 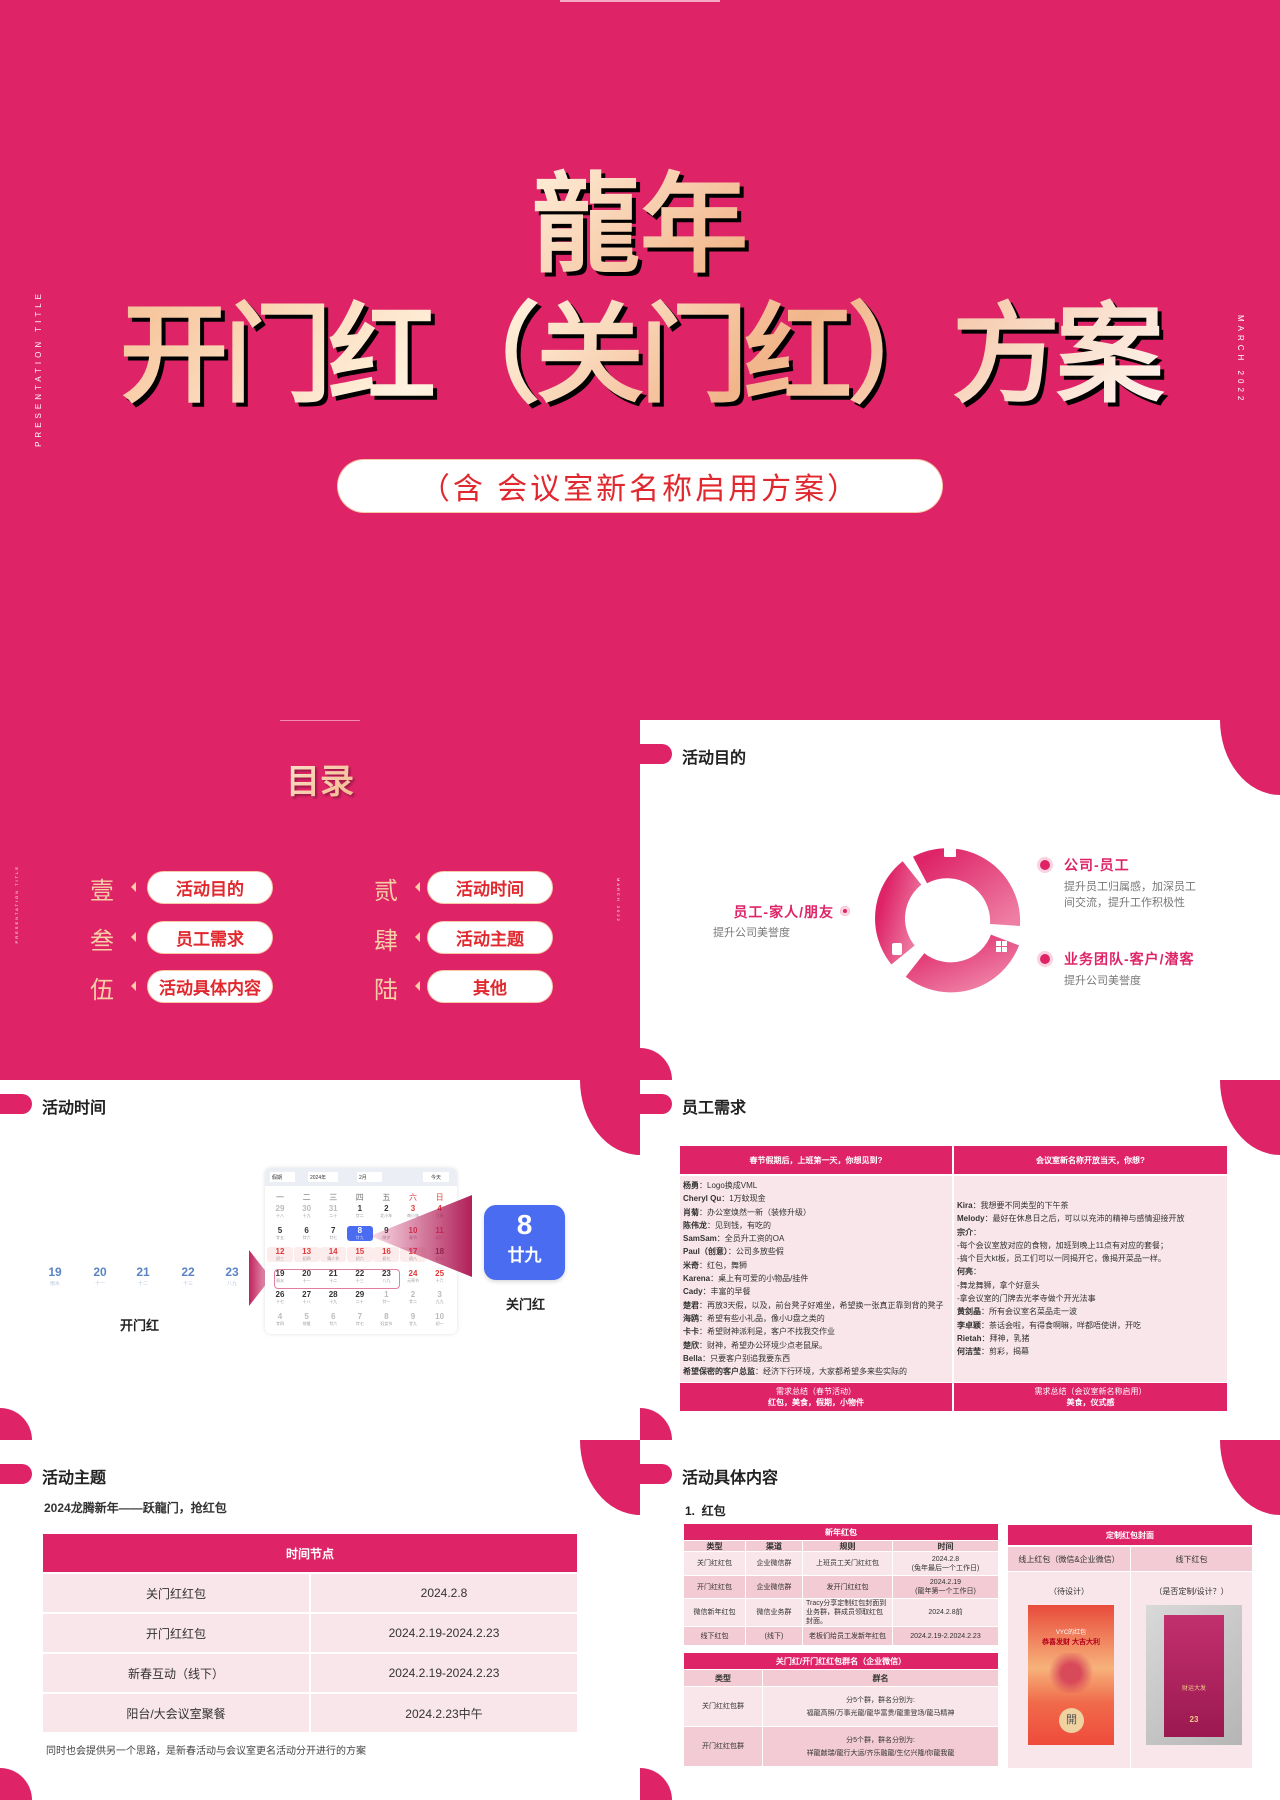 I want to click on response-text: ：经济下行环境，大家都希望多来些实际的, so click(x=831, y=1372).